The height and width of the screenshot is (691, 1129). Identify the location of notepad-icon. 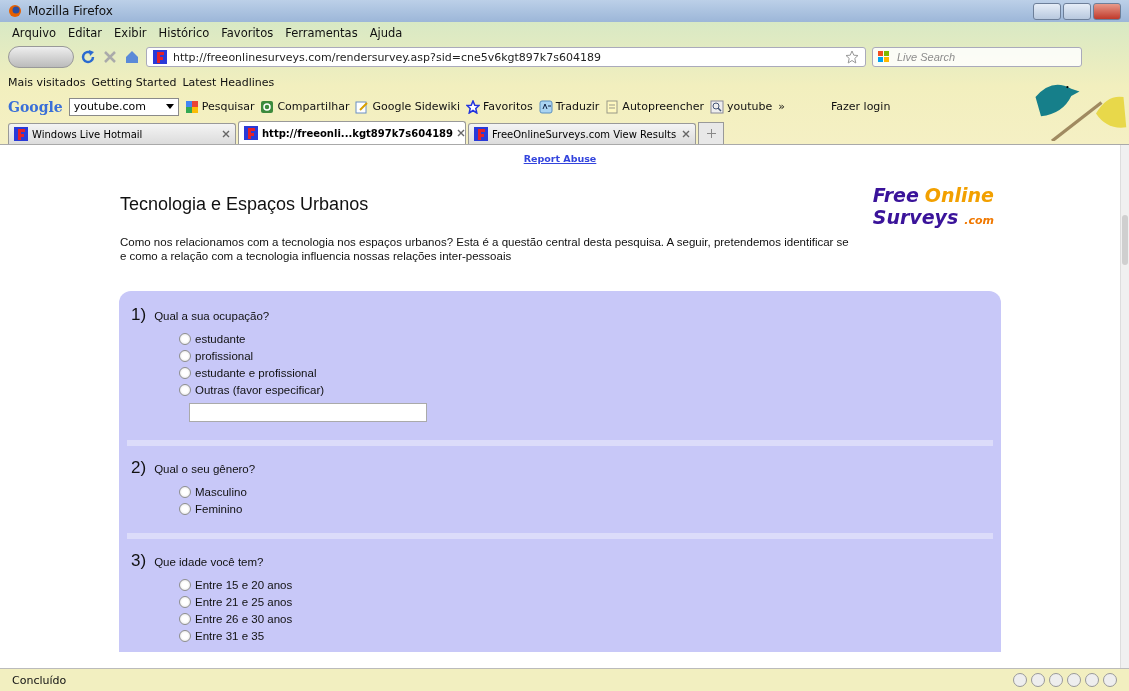
(612, 106).